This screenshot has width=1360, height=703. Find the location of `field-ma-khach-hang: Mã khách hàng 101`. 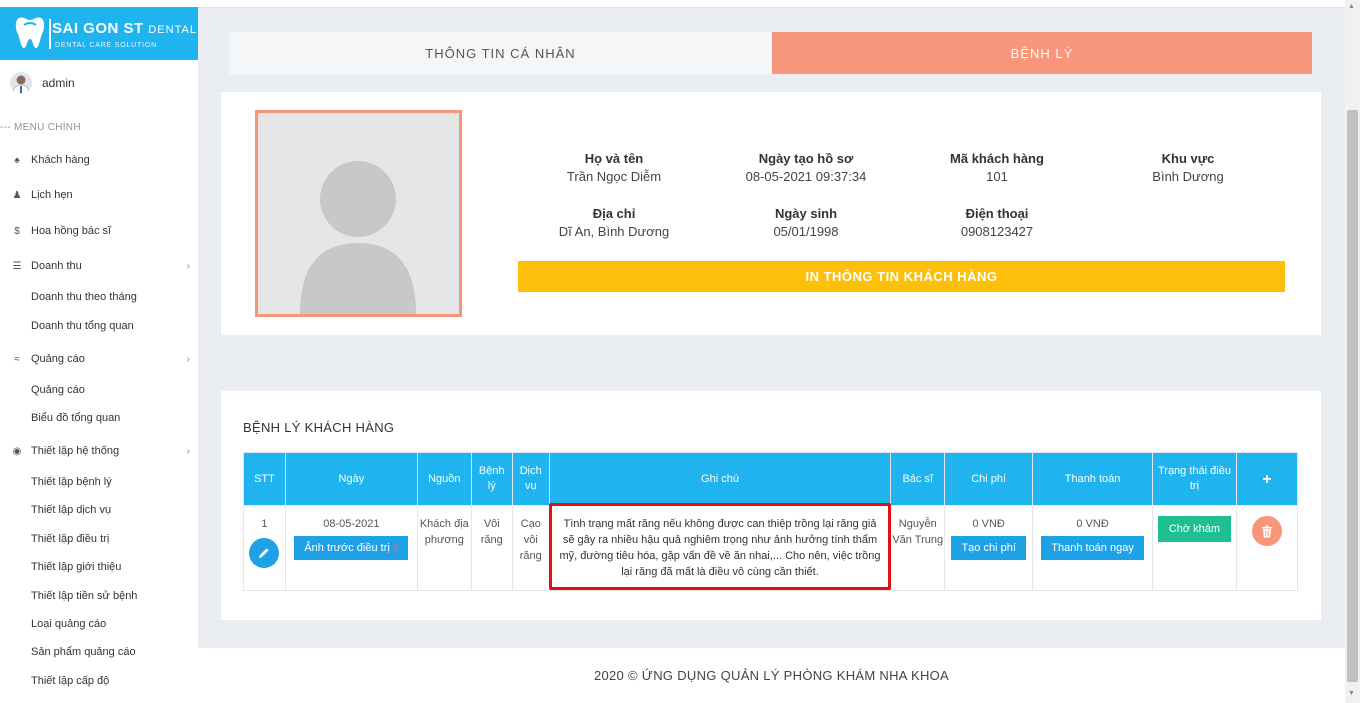

field-ma-khach-hang: Mã khách hàng 101 is located at coordinates (997, 167).